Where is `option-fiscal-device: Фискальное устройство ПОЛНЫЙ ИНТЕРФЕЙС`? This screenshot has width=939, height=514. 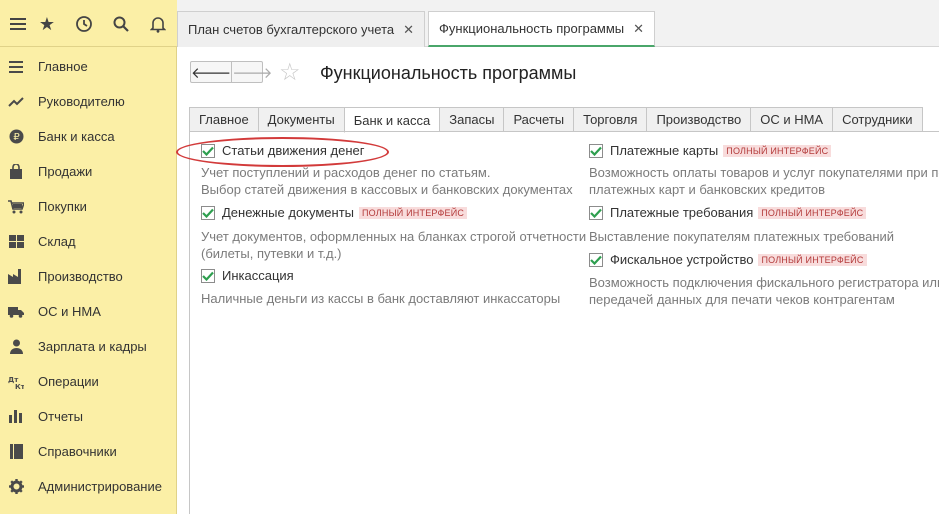
option-fiscal-device: Фискальное устройство ПОЛНЫЙ ИНТЕРФЕЙС is located at coordinates (728, 259).